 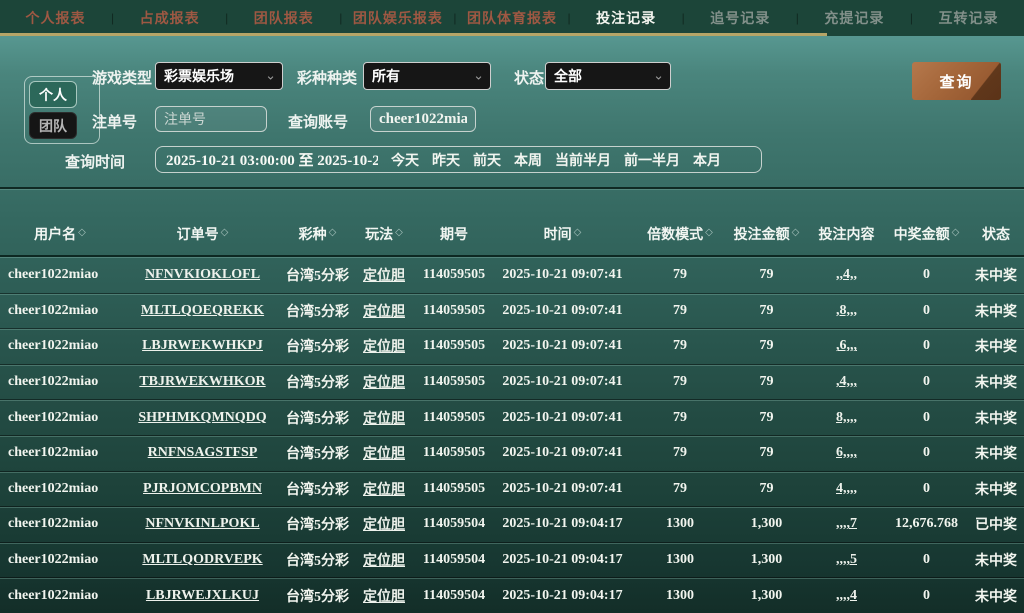 What do you see at coordinates (405, 160) in the screenshot?
I see `quick-range-link: 今天` at bounding box center [405, 160].